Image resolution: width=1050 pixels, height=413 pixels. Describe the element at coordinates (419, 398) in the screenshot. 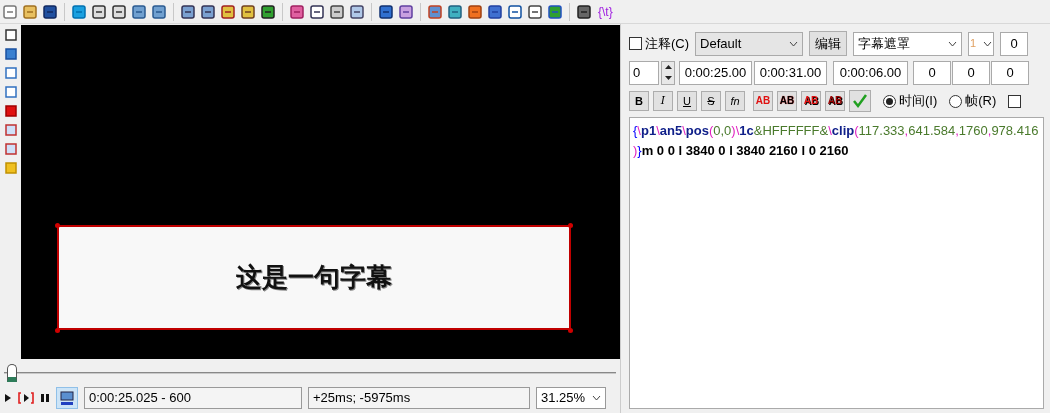

I see `offset-field: +25ms; -5975ms` at that location.